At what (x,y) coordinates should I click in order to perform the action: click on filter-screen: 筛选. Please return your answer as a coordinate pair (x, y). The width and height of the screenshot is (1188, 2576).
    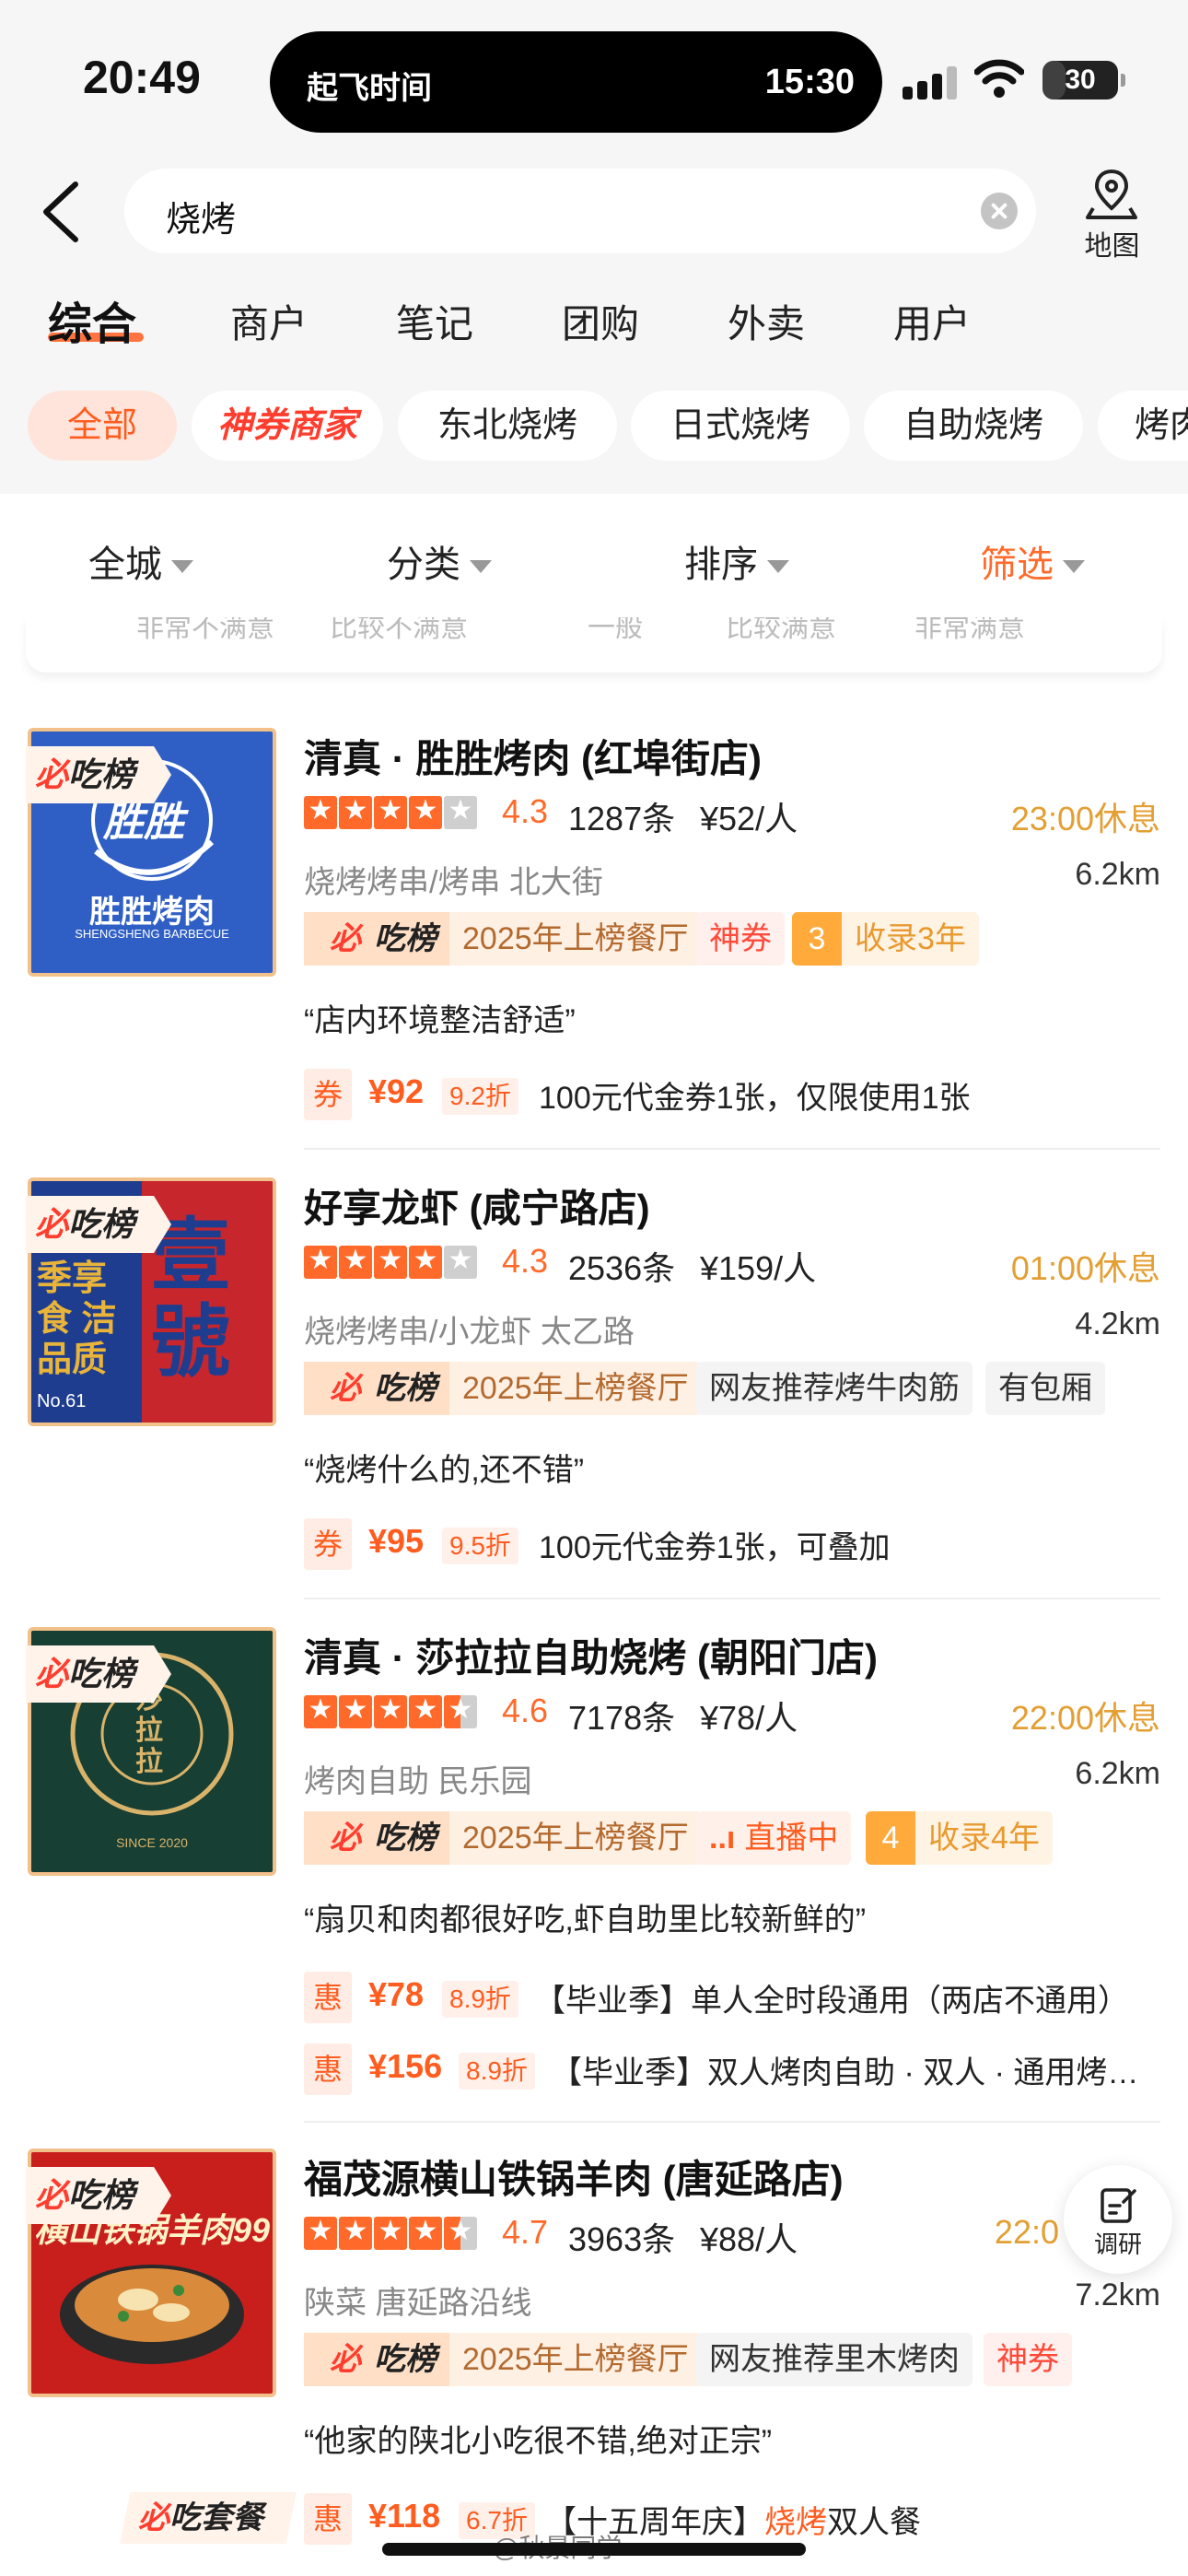
    Looking at the image, I should click on (1032, 561).